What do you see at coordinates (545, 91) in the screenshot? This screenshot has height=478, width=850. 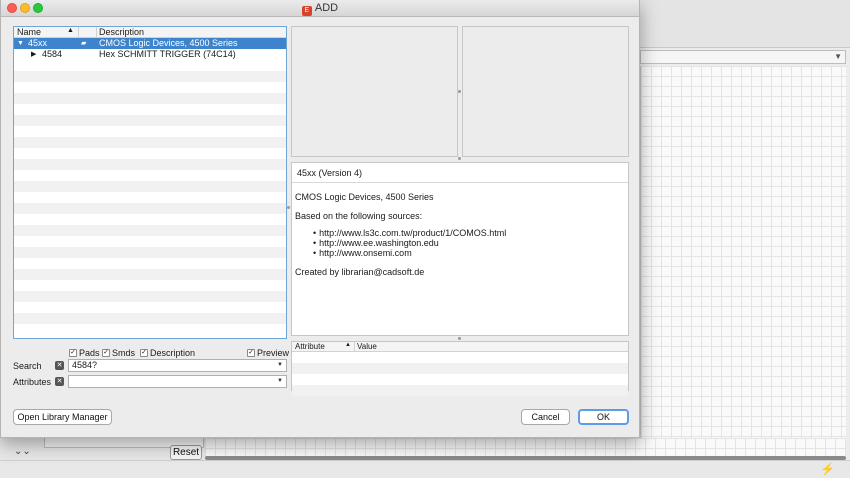 I see `package-preview` at bounding box center [545, 91].